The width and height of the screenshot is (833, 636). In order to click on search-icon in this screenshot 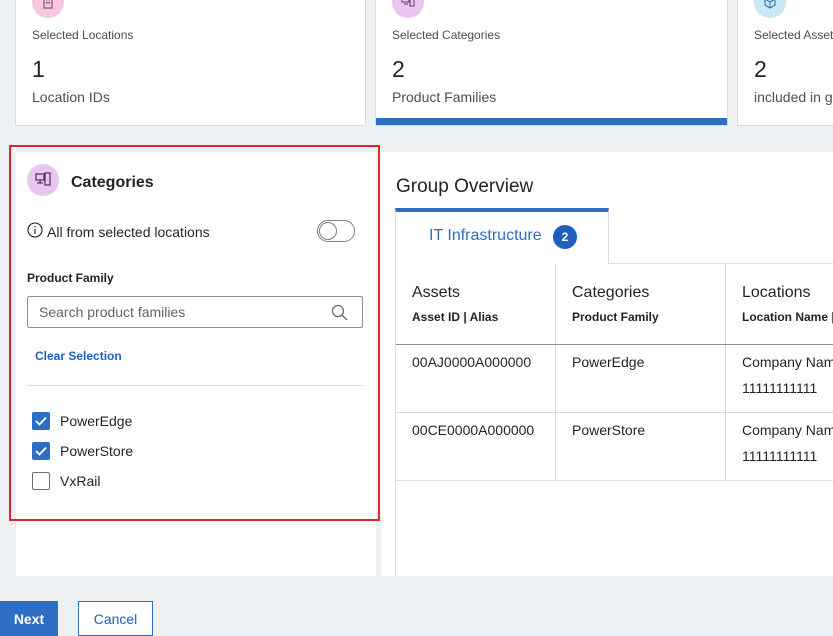, I will do `click(339, 315)`.